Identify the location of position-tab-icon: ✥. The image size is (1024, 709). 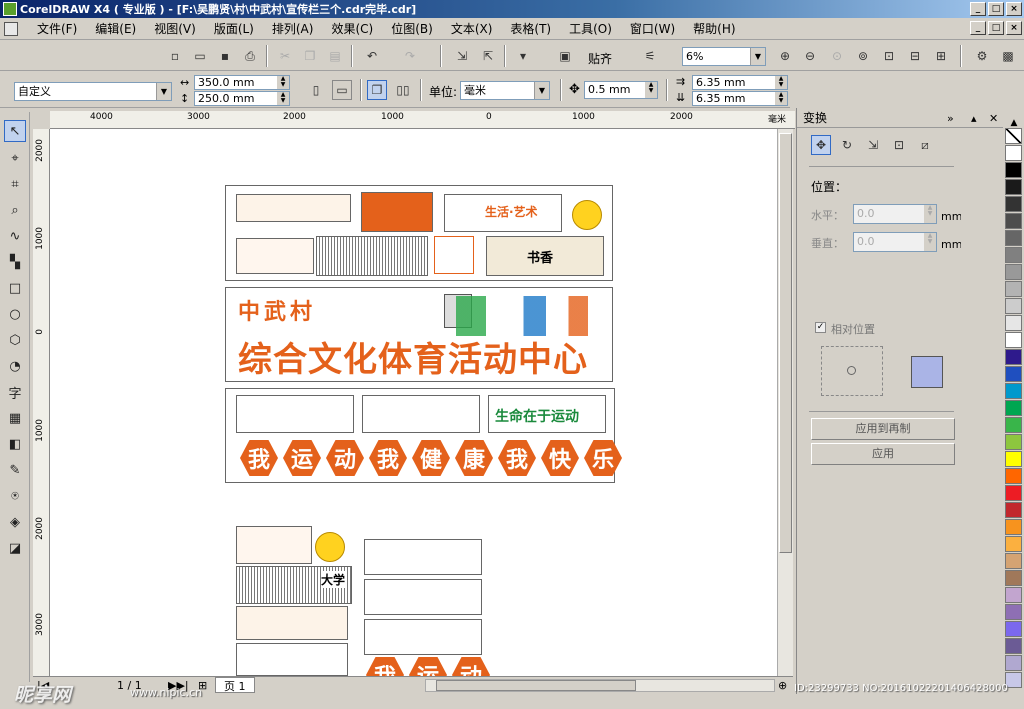
(821, 145).